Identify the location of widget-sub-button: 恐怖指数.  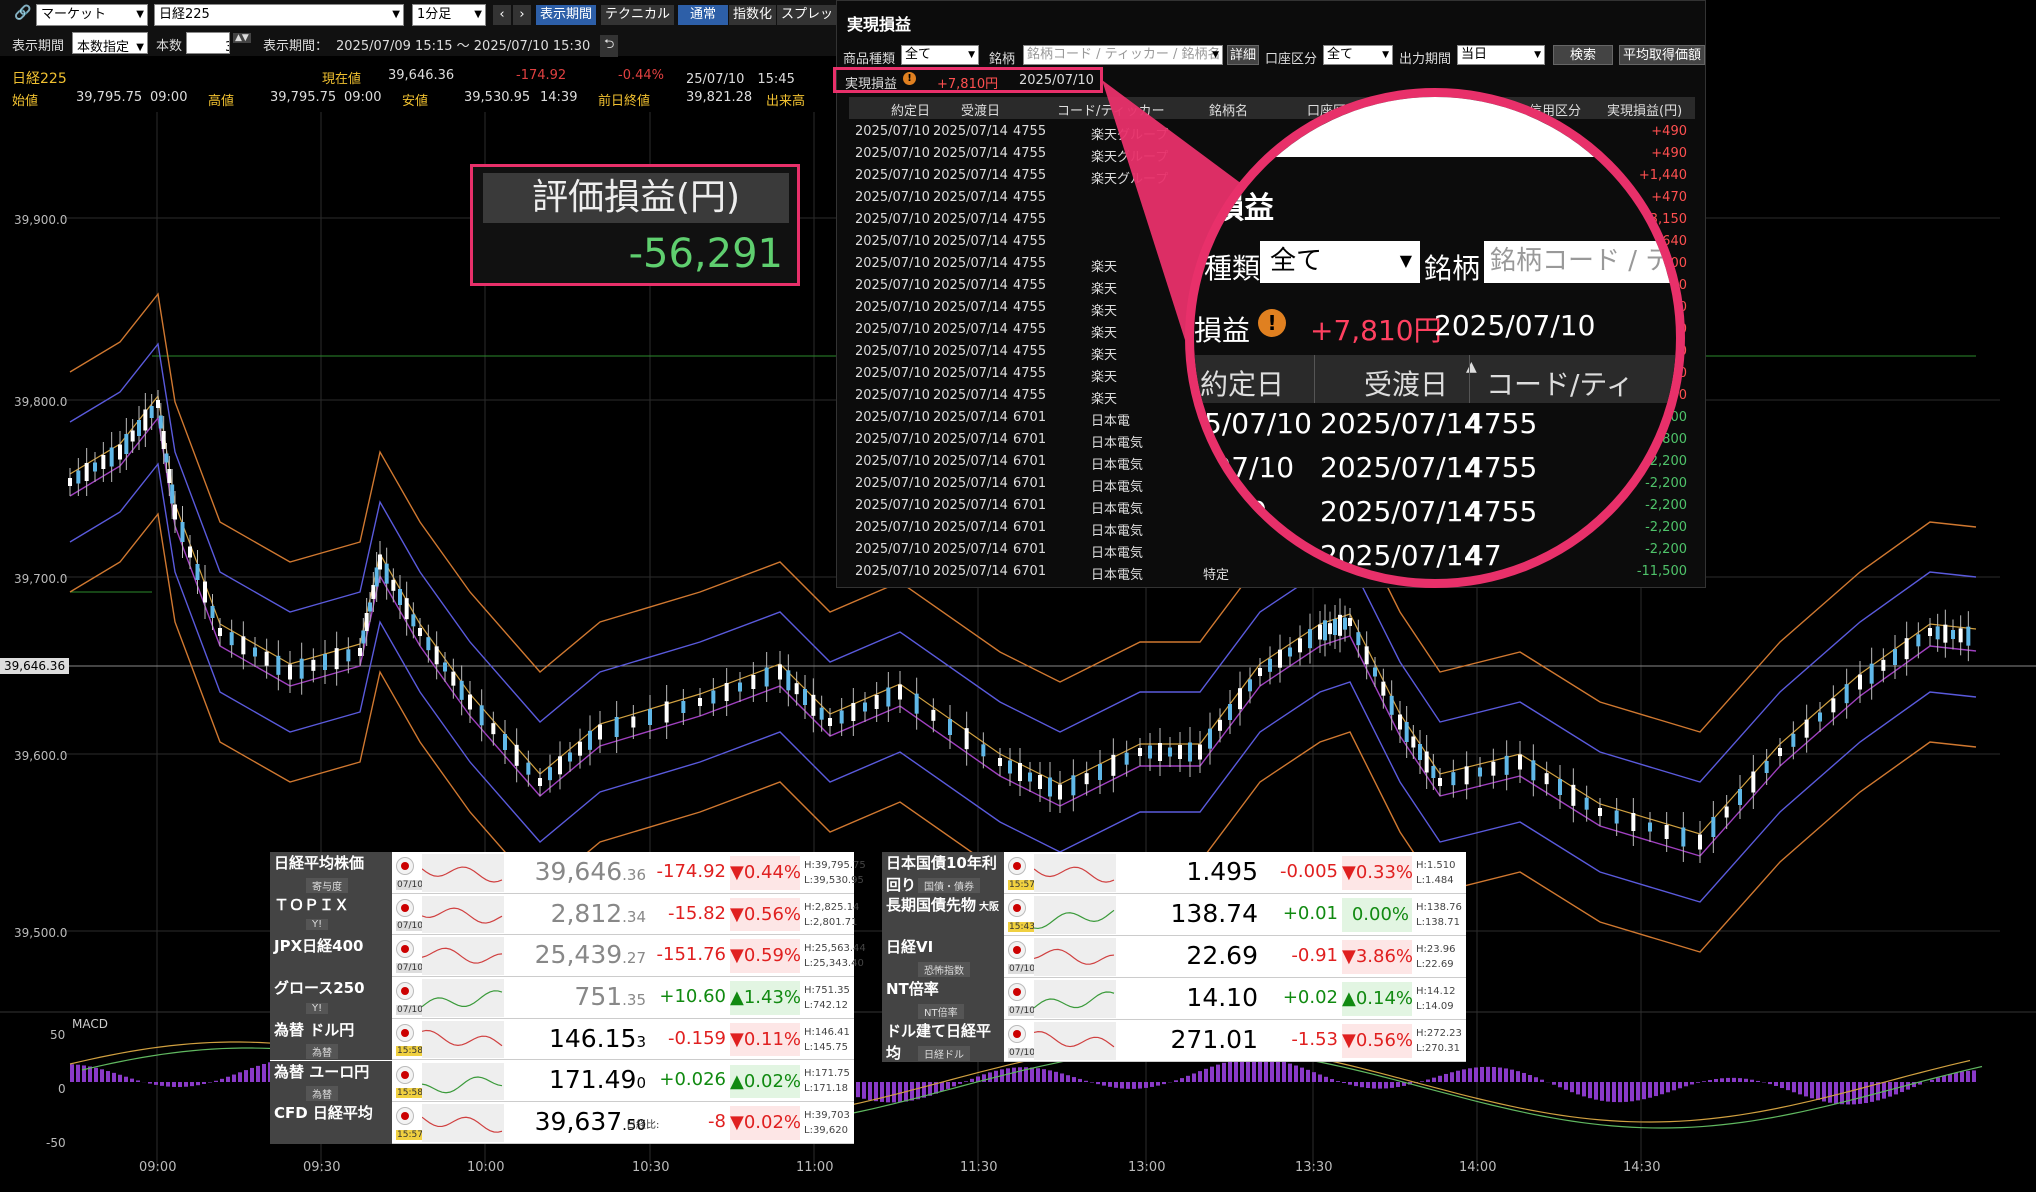
(944, 969).